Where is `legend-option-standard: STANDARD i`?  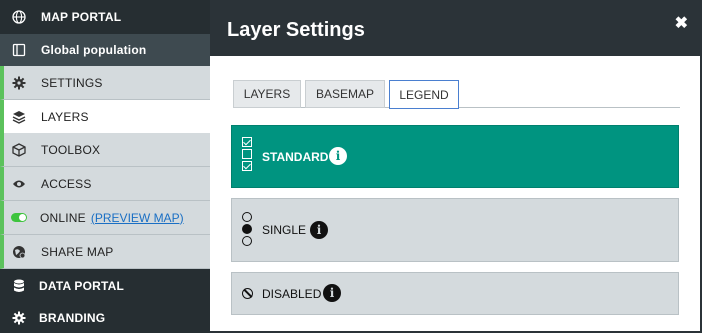 legend-option-standard: STANDARD i is located at coordinates (455, 156).